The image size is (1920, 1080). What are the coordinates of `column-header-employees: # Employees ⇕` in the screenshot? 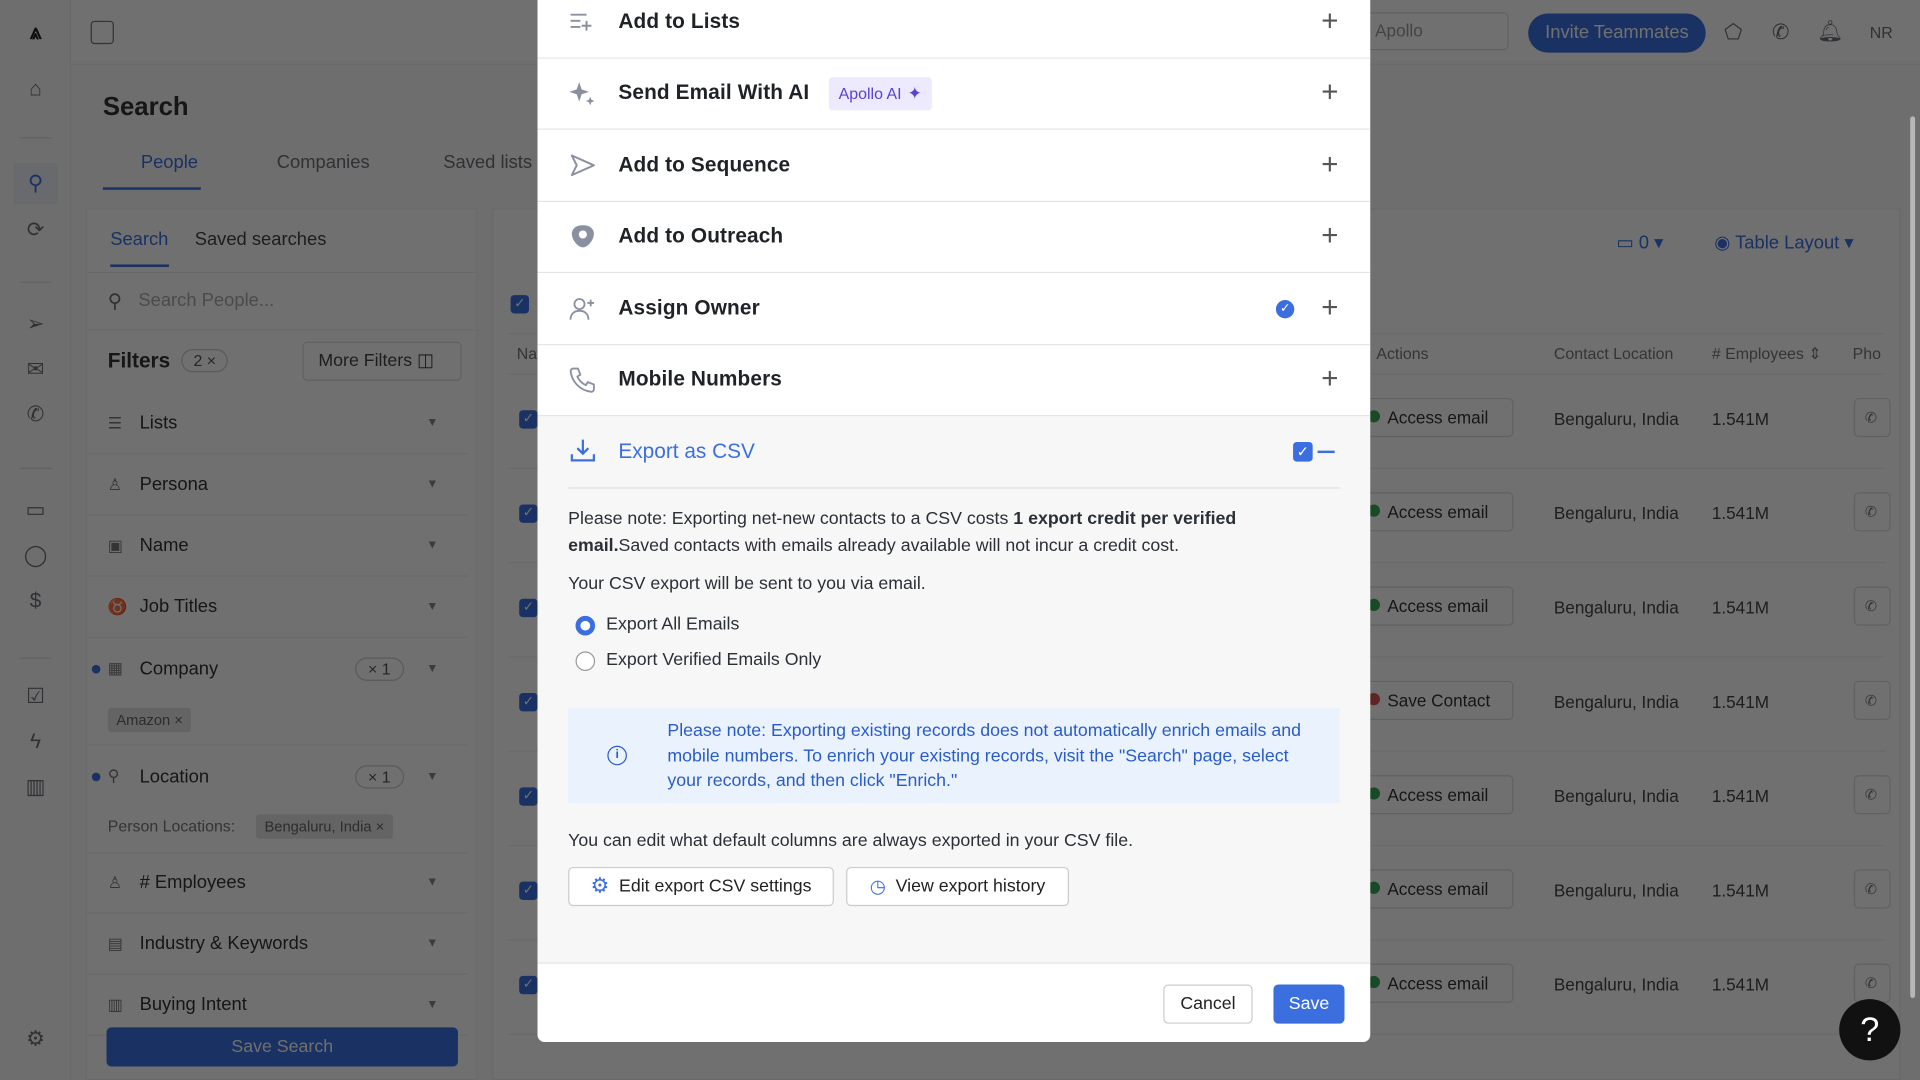 It's located at (1767, 354).